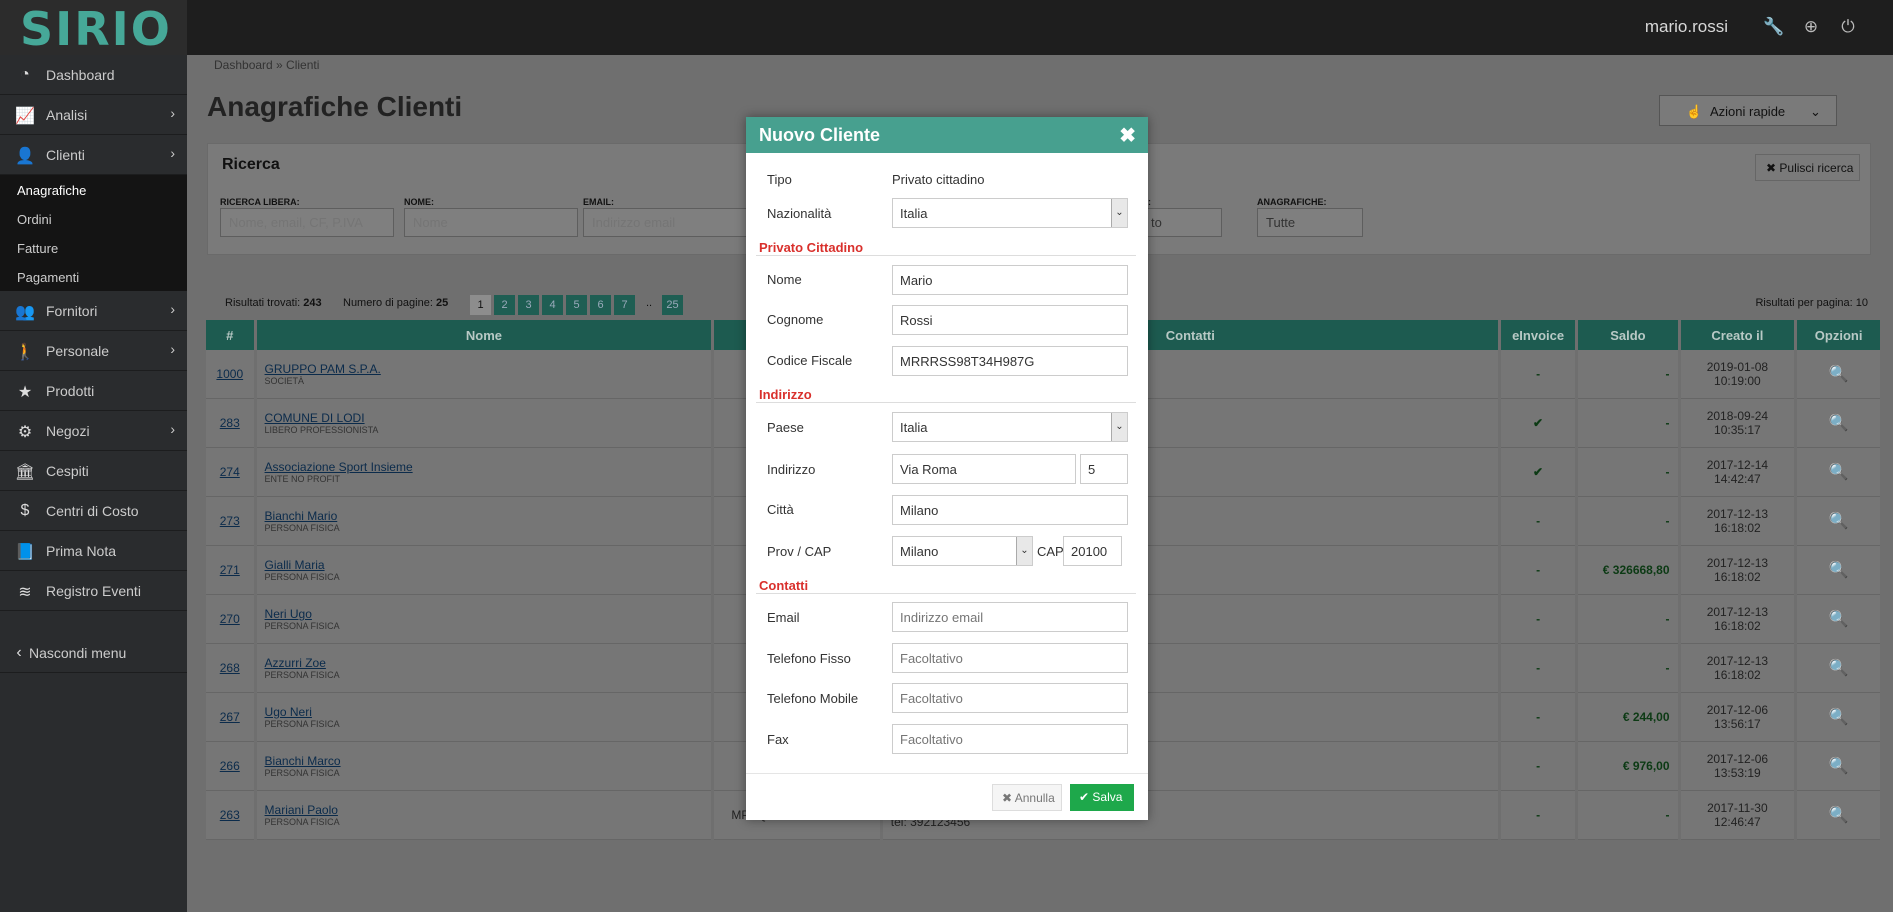 The height and width of the screenshot is (912, 1893). What do you see at coordinates (93, 189) in the screenshot?
I see `sidebar-sub-anagrafiche: Anagrafiche` at bounding box center [93, 189].